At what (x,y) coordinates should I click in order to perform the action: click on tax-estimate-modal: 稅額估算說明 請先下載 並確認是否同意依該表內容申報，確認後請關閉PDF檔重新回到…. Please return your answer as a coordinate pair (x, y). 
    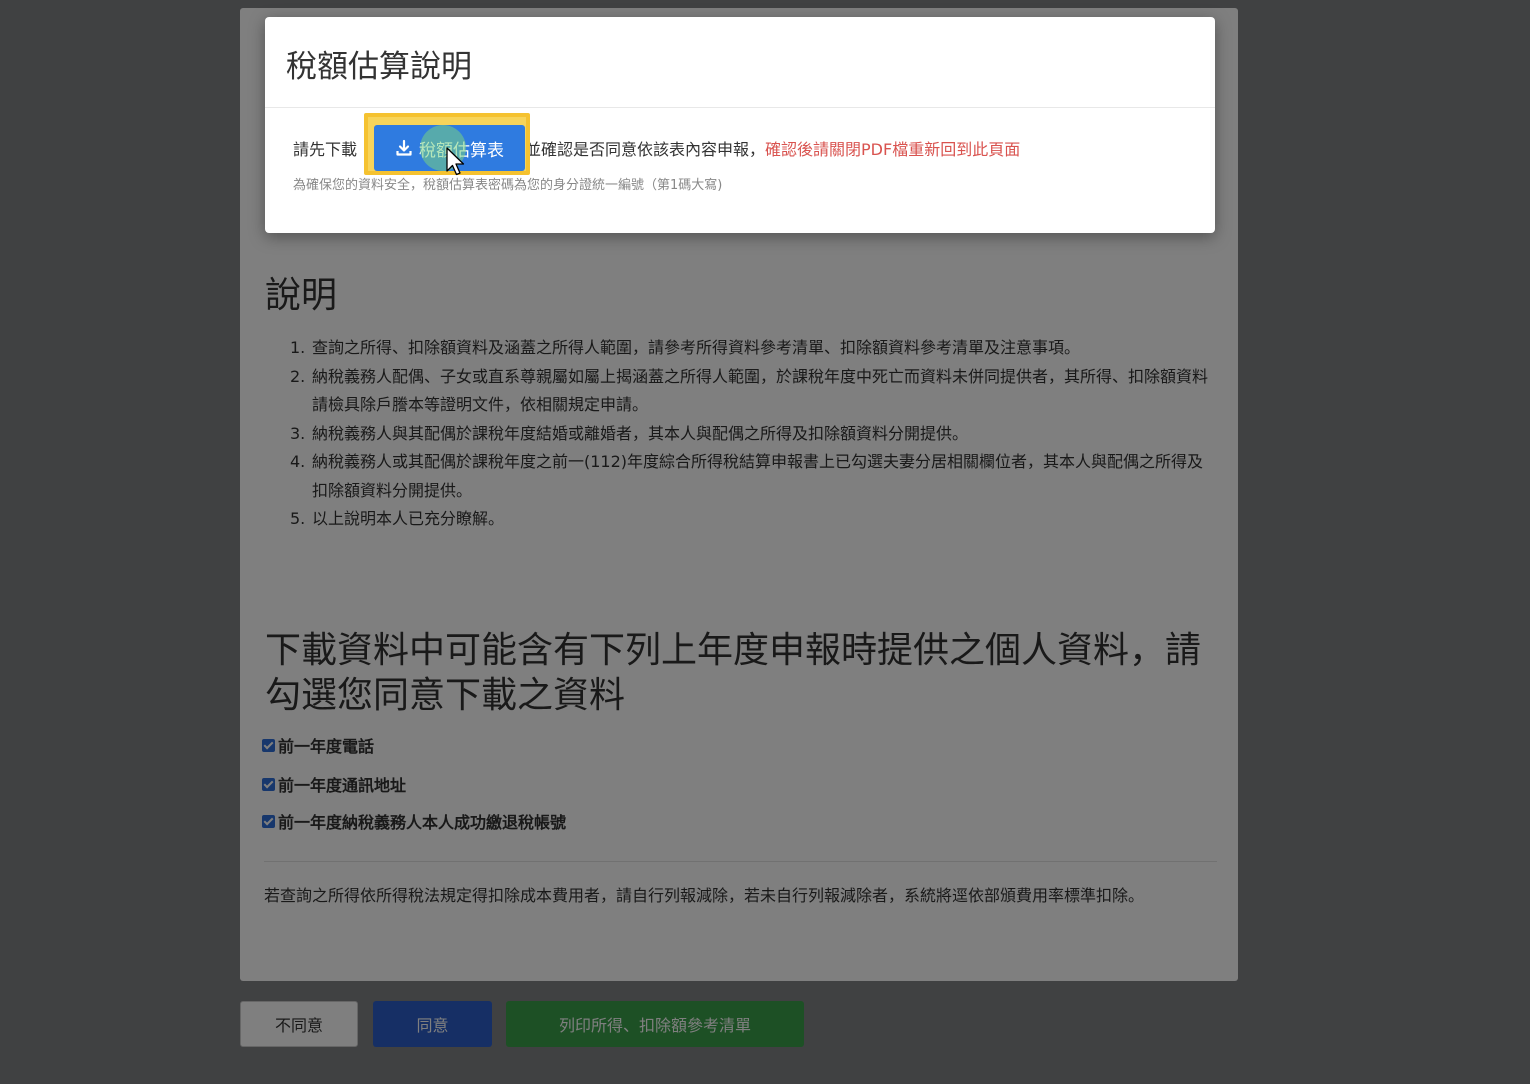
    Looking at the image, I should click on (740, 125).